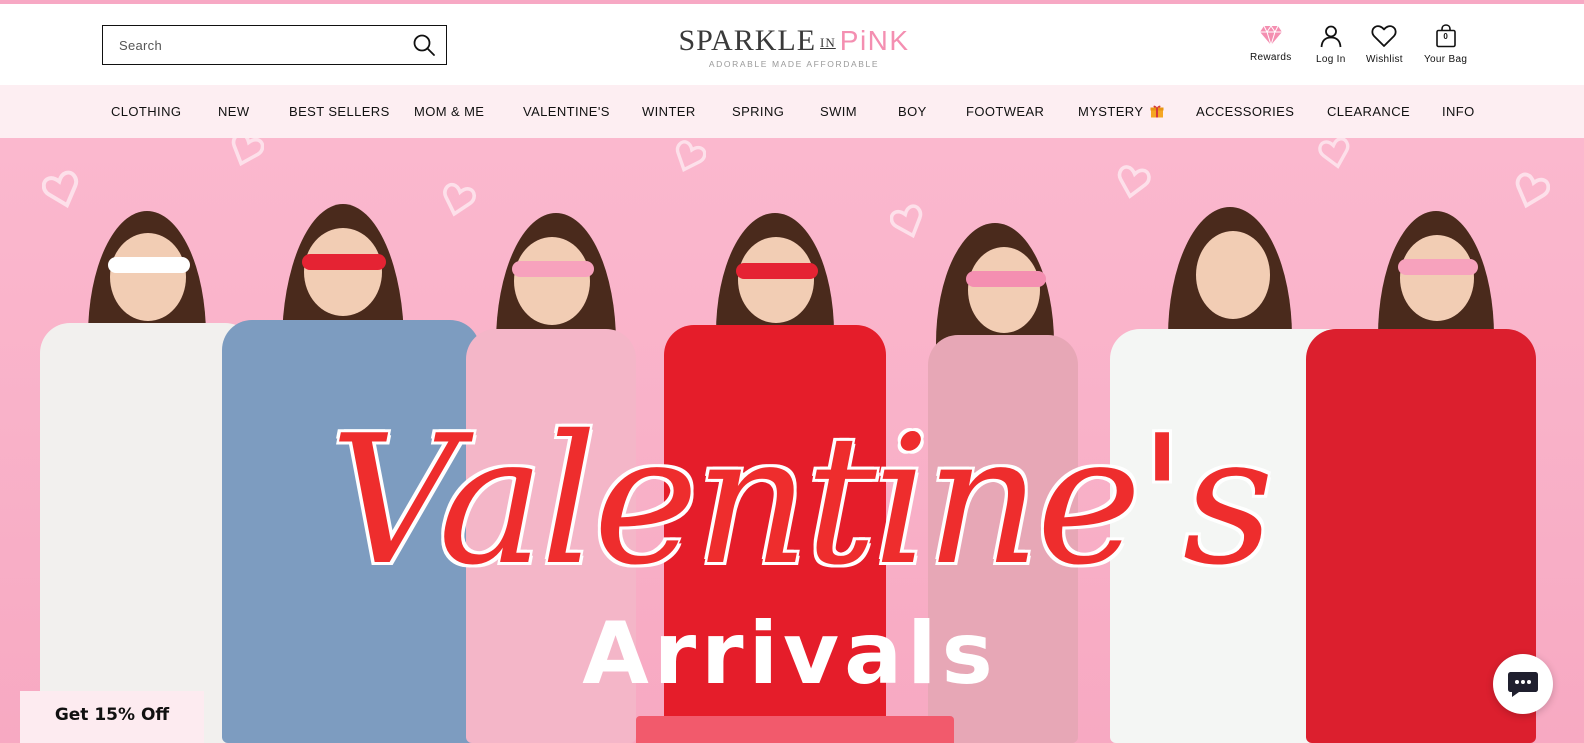  Describe the element at coordinates (1111, 111) in the screenshot. I see `nav-item-mystery-label: MYSTERY` at that location.